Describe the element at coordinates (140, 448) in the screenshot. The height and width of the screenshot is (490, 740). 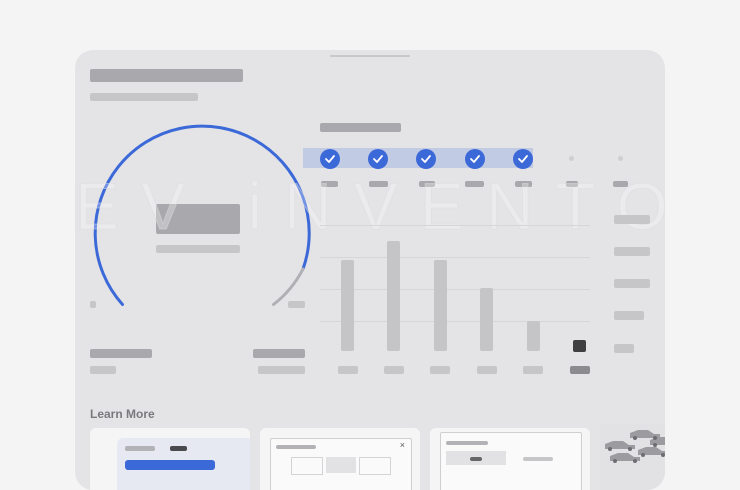
I see `preview-line` at that location.